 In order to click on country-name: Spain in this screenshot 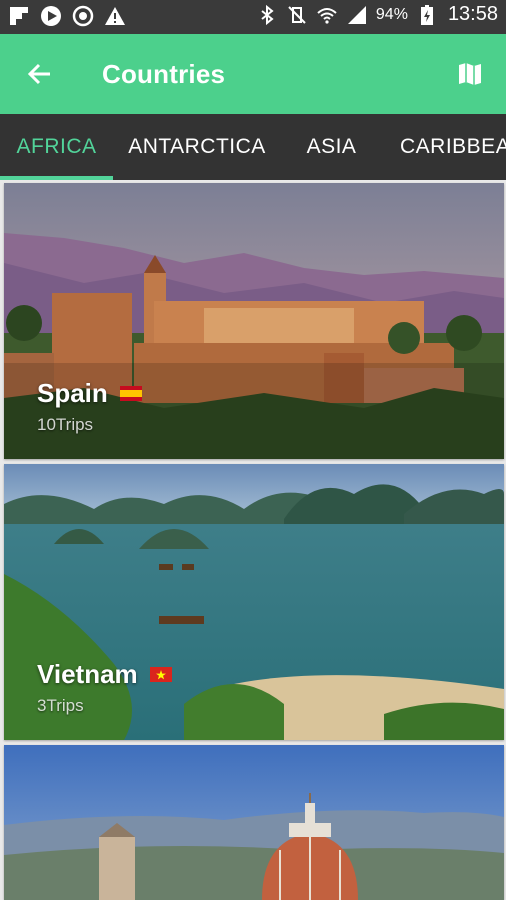, I will do `click(89, 393)`.